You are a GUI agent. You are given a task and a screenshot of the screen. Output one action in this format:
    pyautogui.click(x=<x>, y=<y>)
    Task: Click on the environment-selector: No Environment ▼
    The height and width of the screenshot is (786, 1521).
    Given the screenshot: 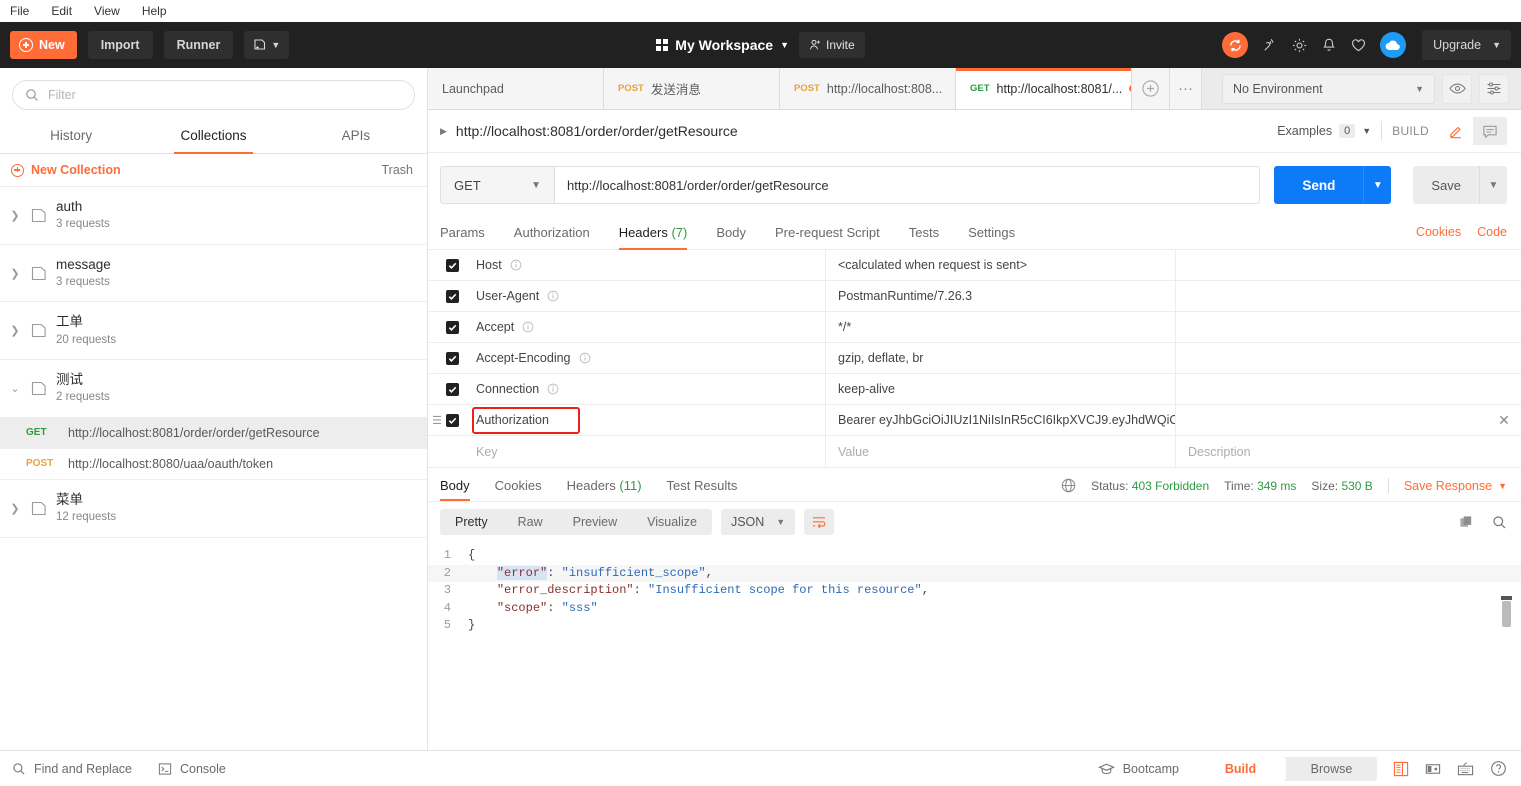 What is the action you would take?
    pyautogui.click(x=1328, y=88)
    